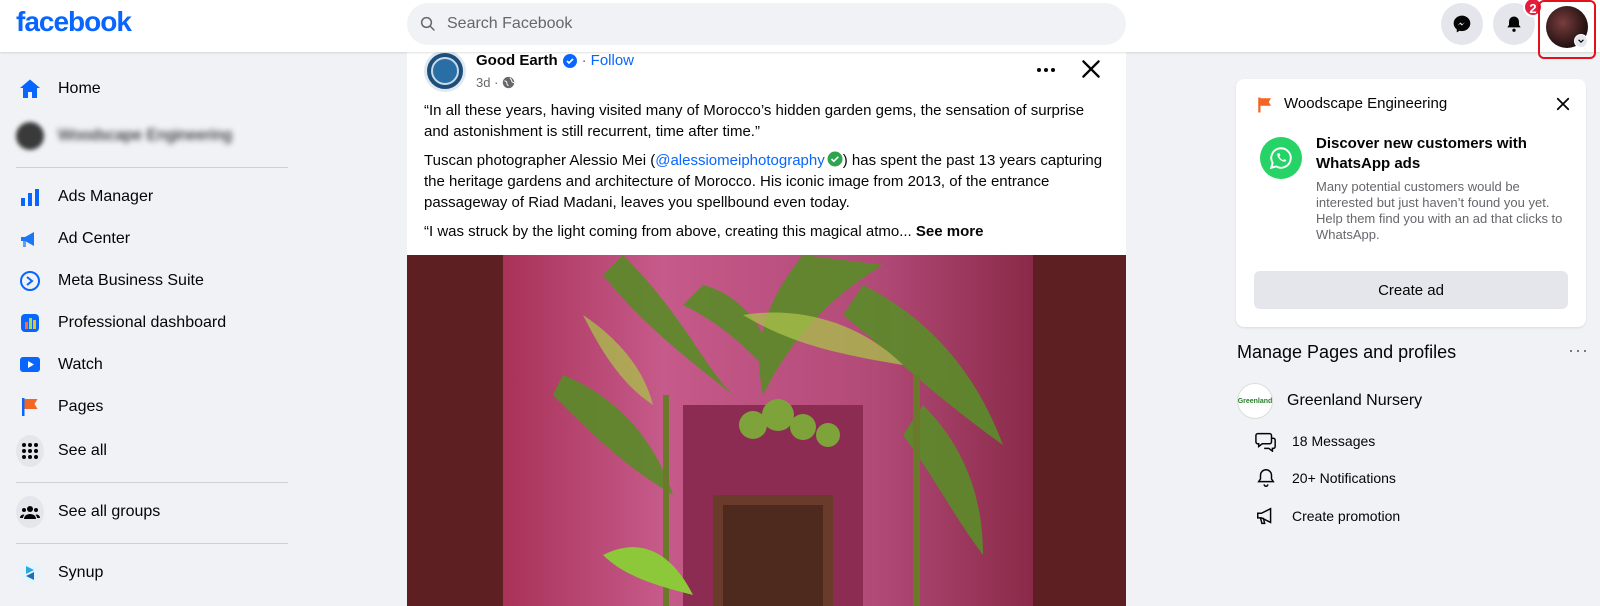  Describe the element at coordinates (30, 451) in the screenshot. I see `grid-icon` at that location.